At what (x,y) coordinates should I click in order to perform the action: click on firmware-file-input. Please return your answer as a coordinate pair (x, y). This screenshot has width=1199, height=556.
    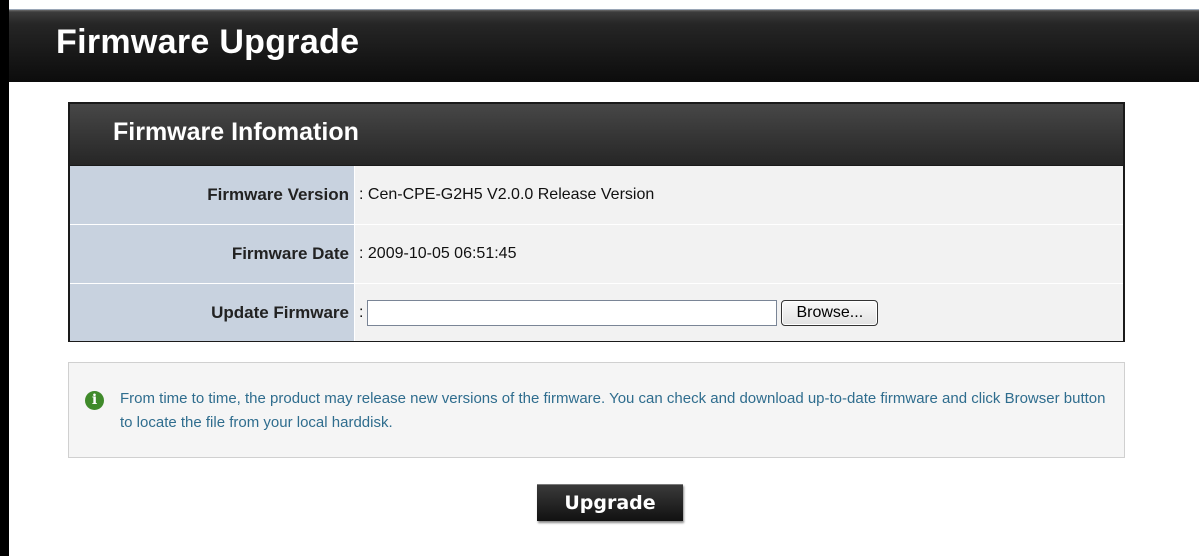
    Looking at the image, I should click on (572, 312).